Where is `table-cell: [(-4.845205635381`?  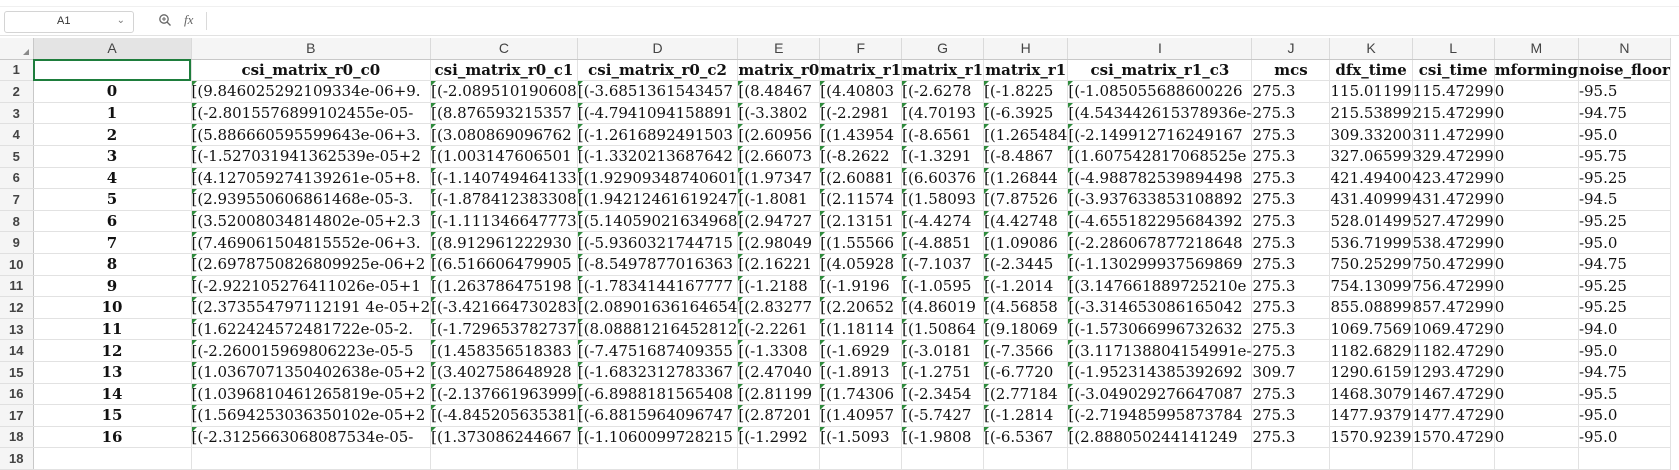
table-cell: [(-4.845205635381 is located at coordinates (504, 415).